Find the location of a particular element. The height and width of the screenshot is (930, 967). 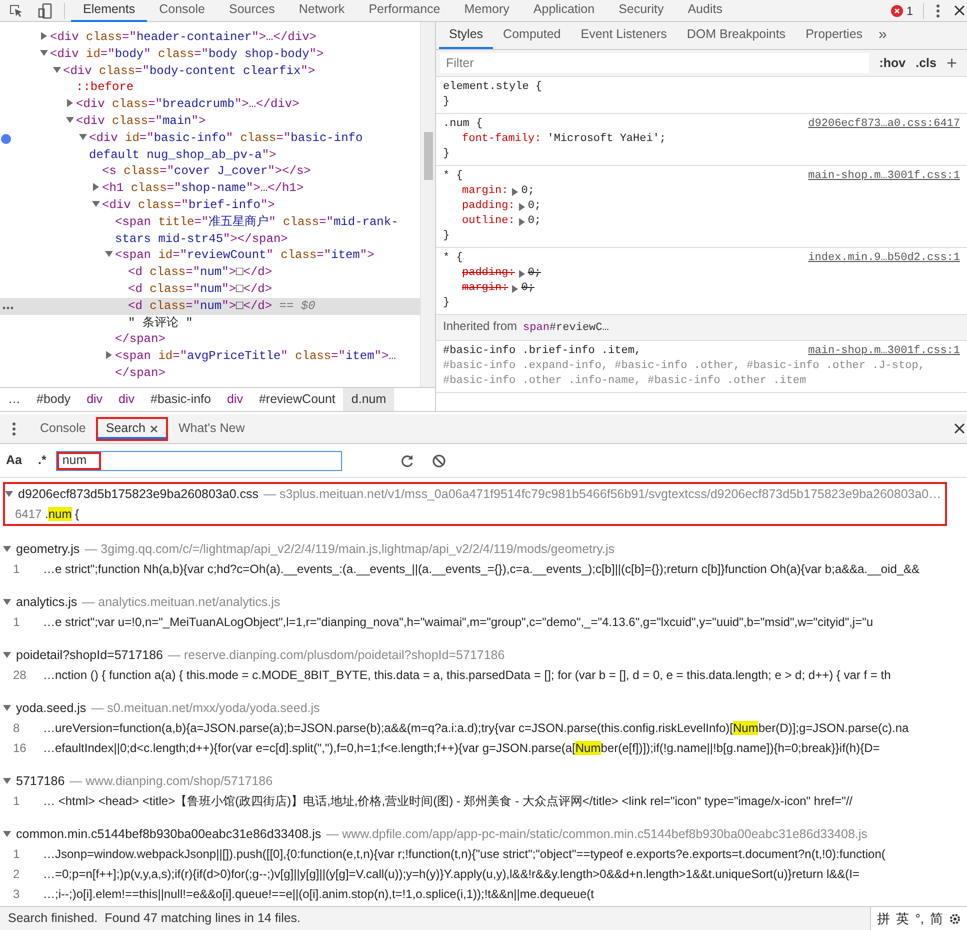

result-line: 16 …efaultIndex||0;d<c.length;d++){for(var e=c[d].split(","),f=0,h=1;f<e.length;f++){var g=JSON.parse(a[Number(e[f])]);if(!g.name||!b[g.name]){h=0;break}}if(h){D= is located at coordinates (456, 748).